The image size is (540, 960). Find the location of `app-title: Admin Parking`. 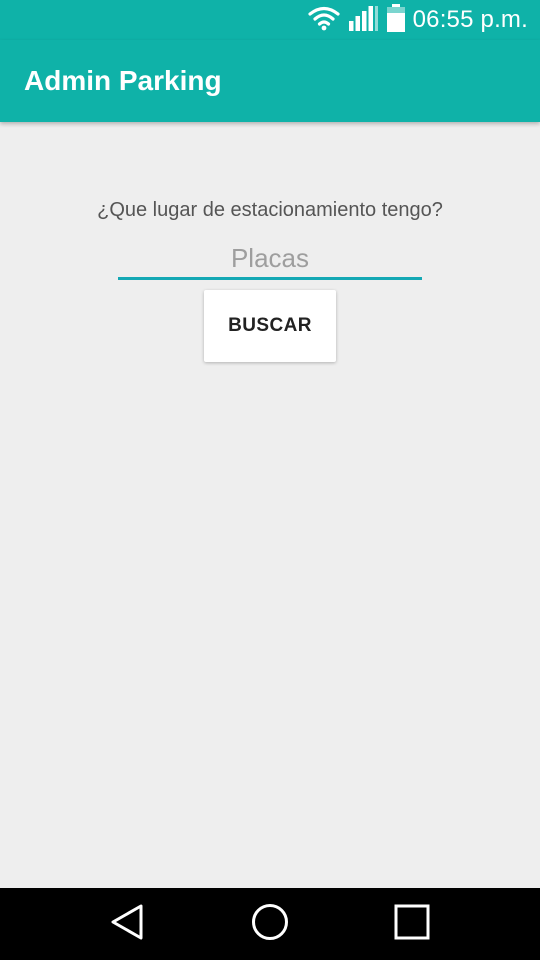

app-title: Admin Parking is located at coordinates (123, 80).